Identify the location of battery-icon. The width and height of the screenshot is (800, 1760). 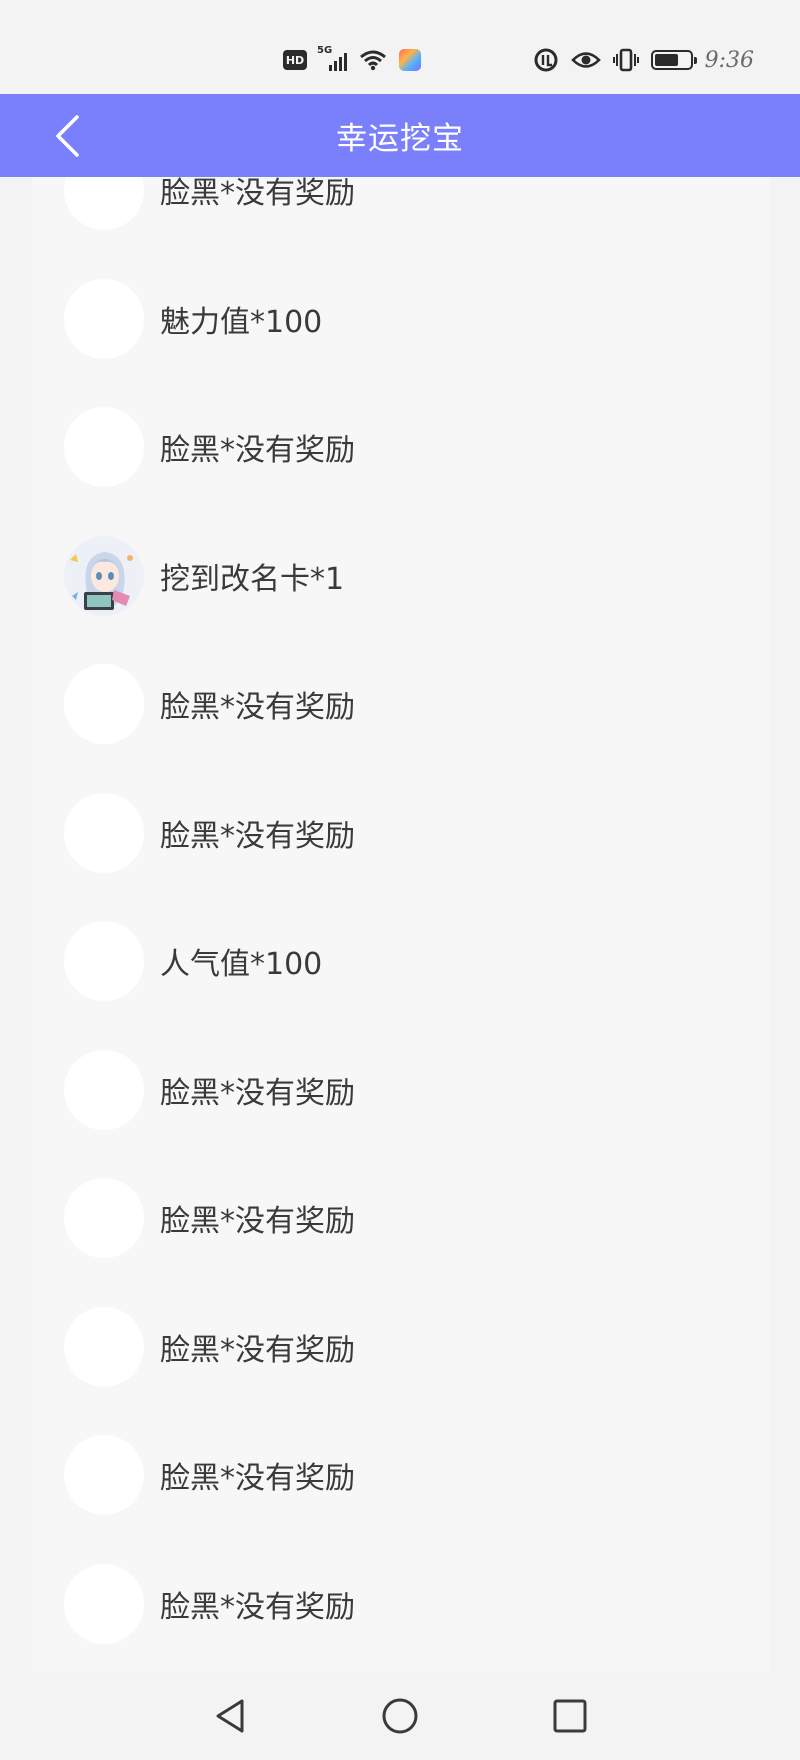
(673, 60).